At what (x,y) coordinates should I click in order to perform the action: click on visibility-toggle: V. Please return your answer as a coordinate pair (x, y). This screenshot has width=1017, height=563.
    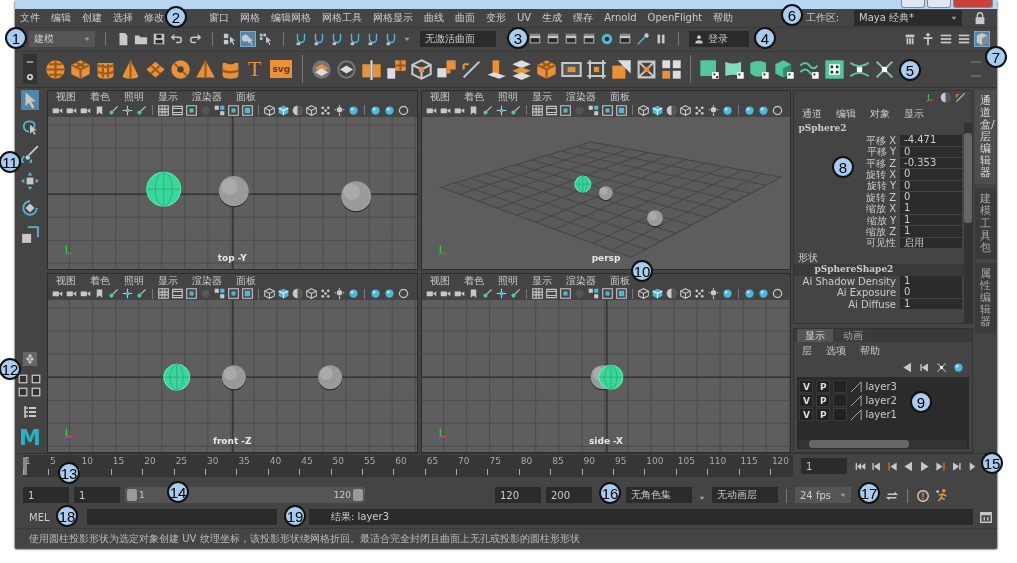
    Looking at the image, I should click on (806, 387).